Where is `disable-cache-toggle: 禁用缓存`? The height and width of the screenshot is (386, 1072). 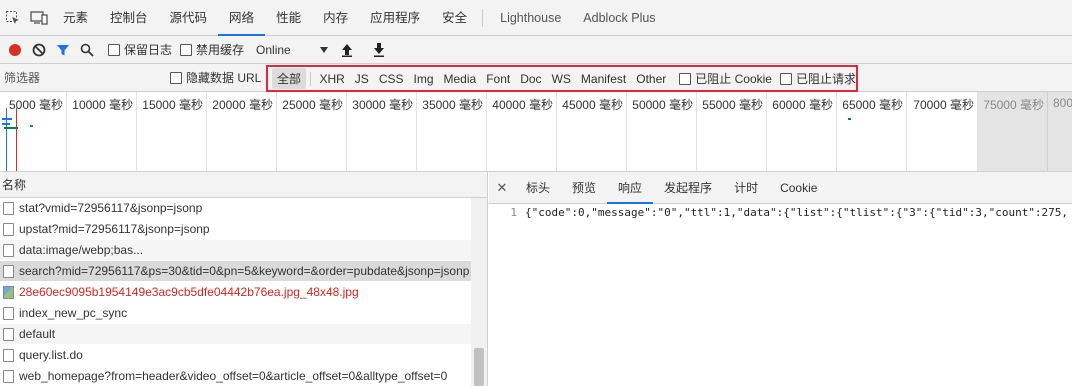 disable-cache-toggle: 禁用缓存 is located at coordinates (212, 49).